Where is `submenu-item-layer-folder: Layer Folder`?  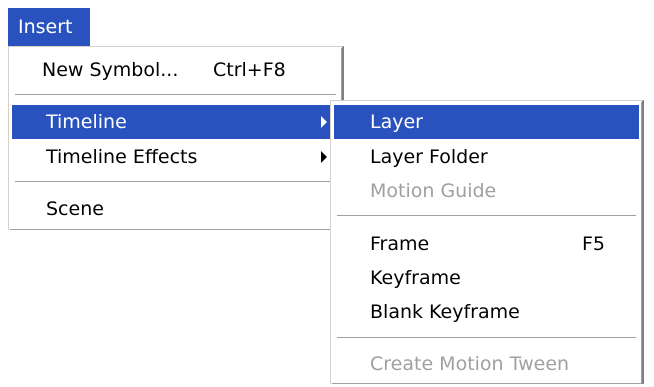 submenu-item-layer-folder: Layer Folder is located at coordinates (486, 157).